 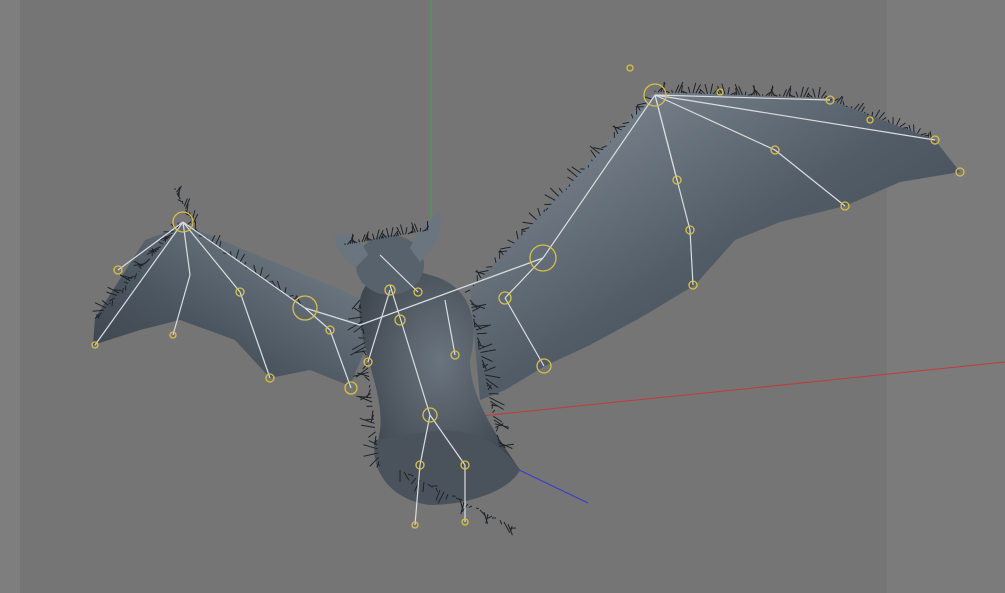 What do you see at coordinates (229, 305) in the screenshot?
I see `left-wing-membrane` at bounding box center [229, 305].